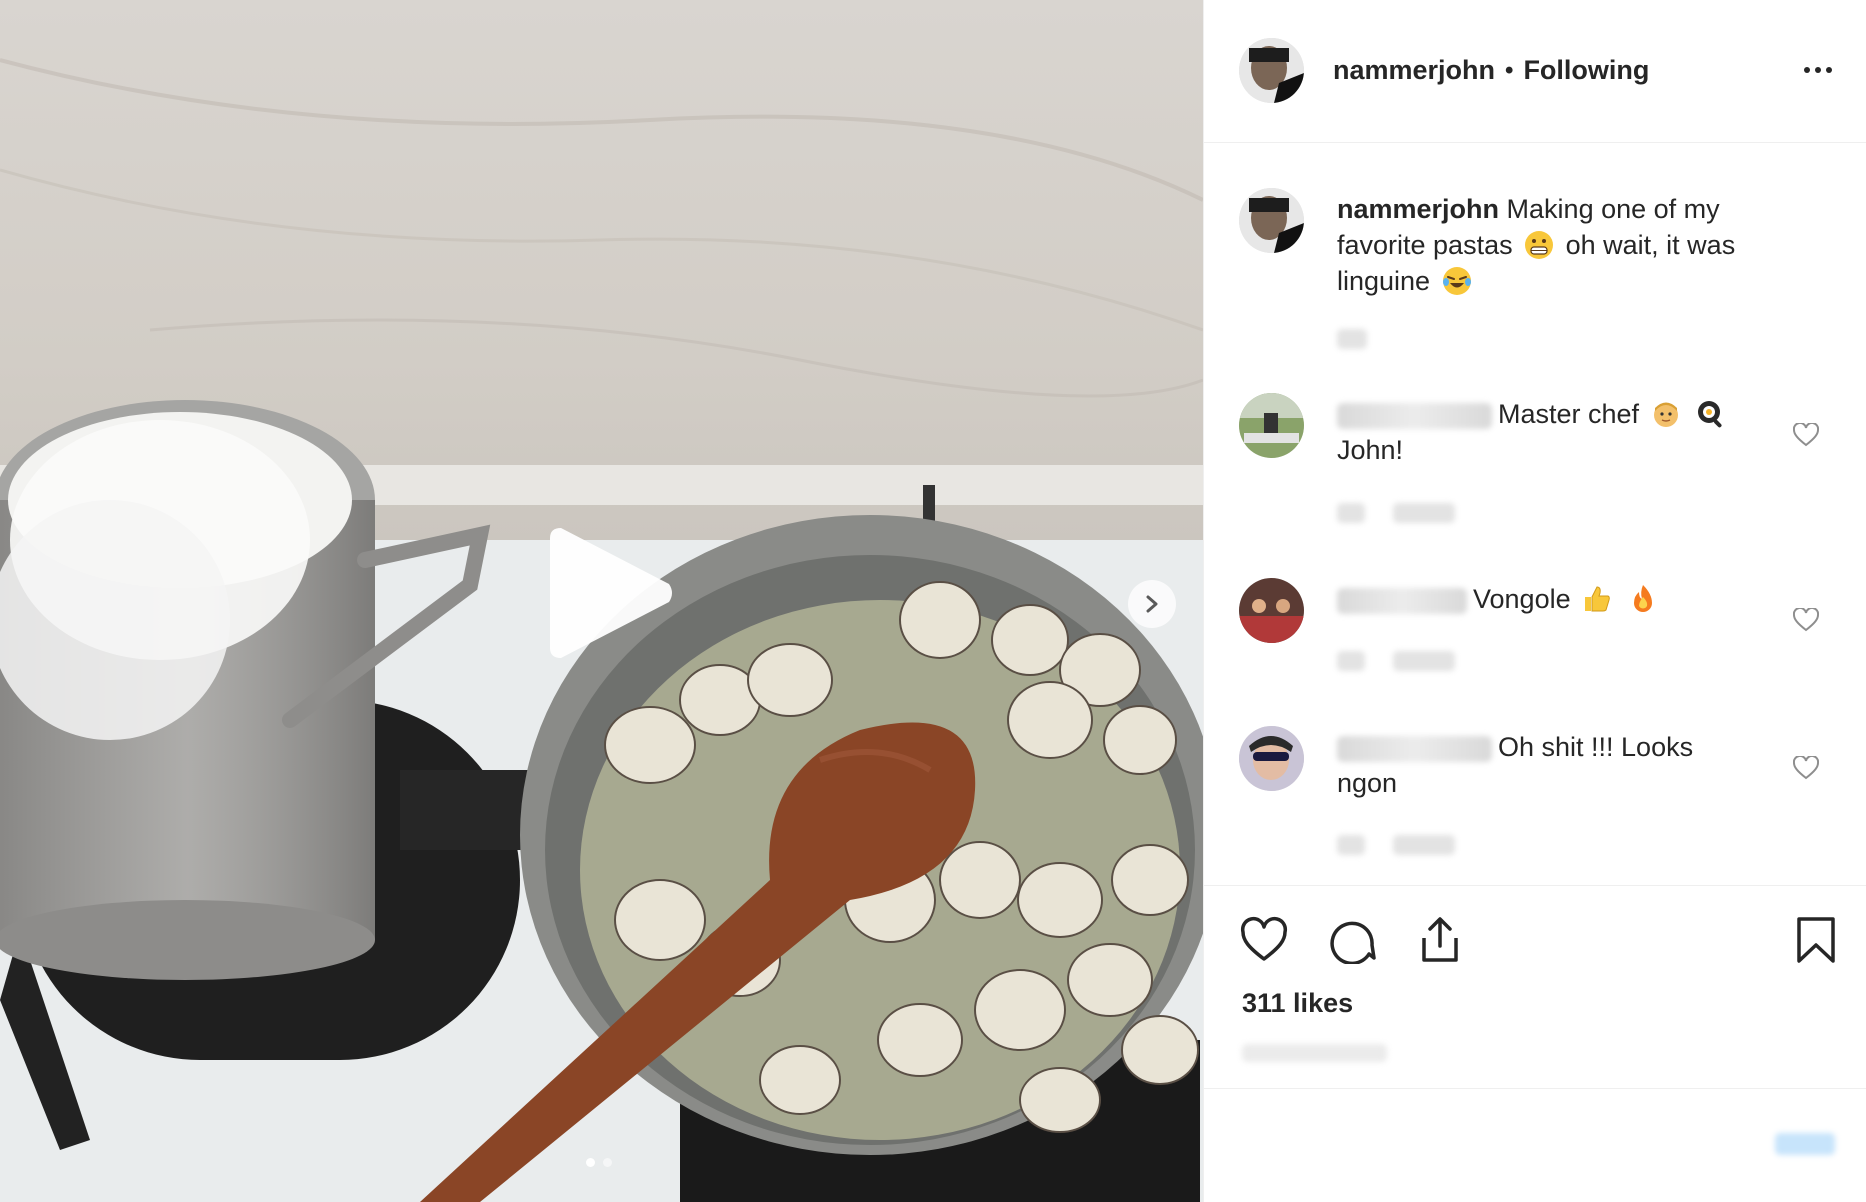 The height and width of the screenshot is (1202, 1866). I want to click on carousel-dot-active, so click(590, 1162).